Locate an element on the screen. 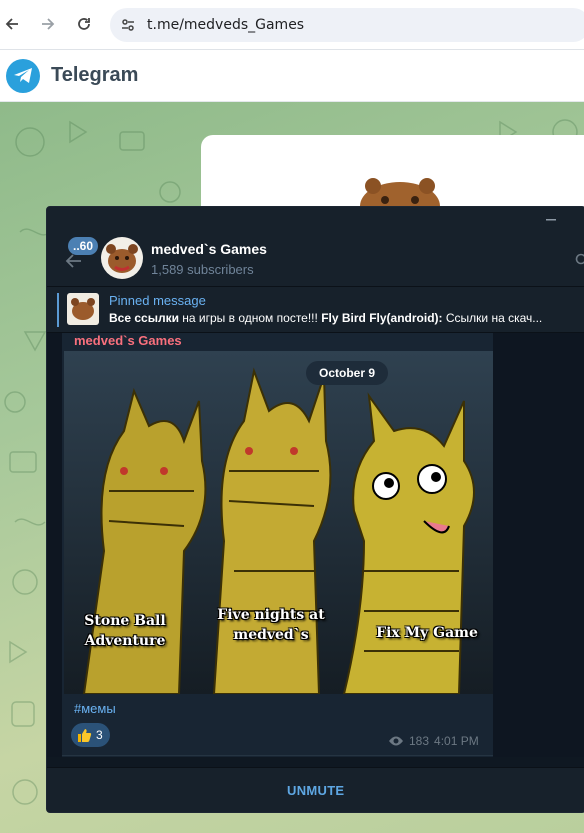 This screenshot has width=584, height=833. minimize-button is located at coordinates (551, 220).